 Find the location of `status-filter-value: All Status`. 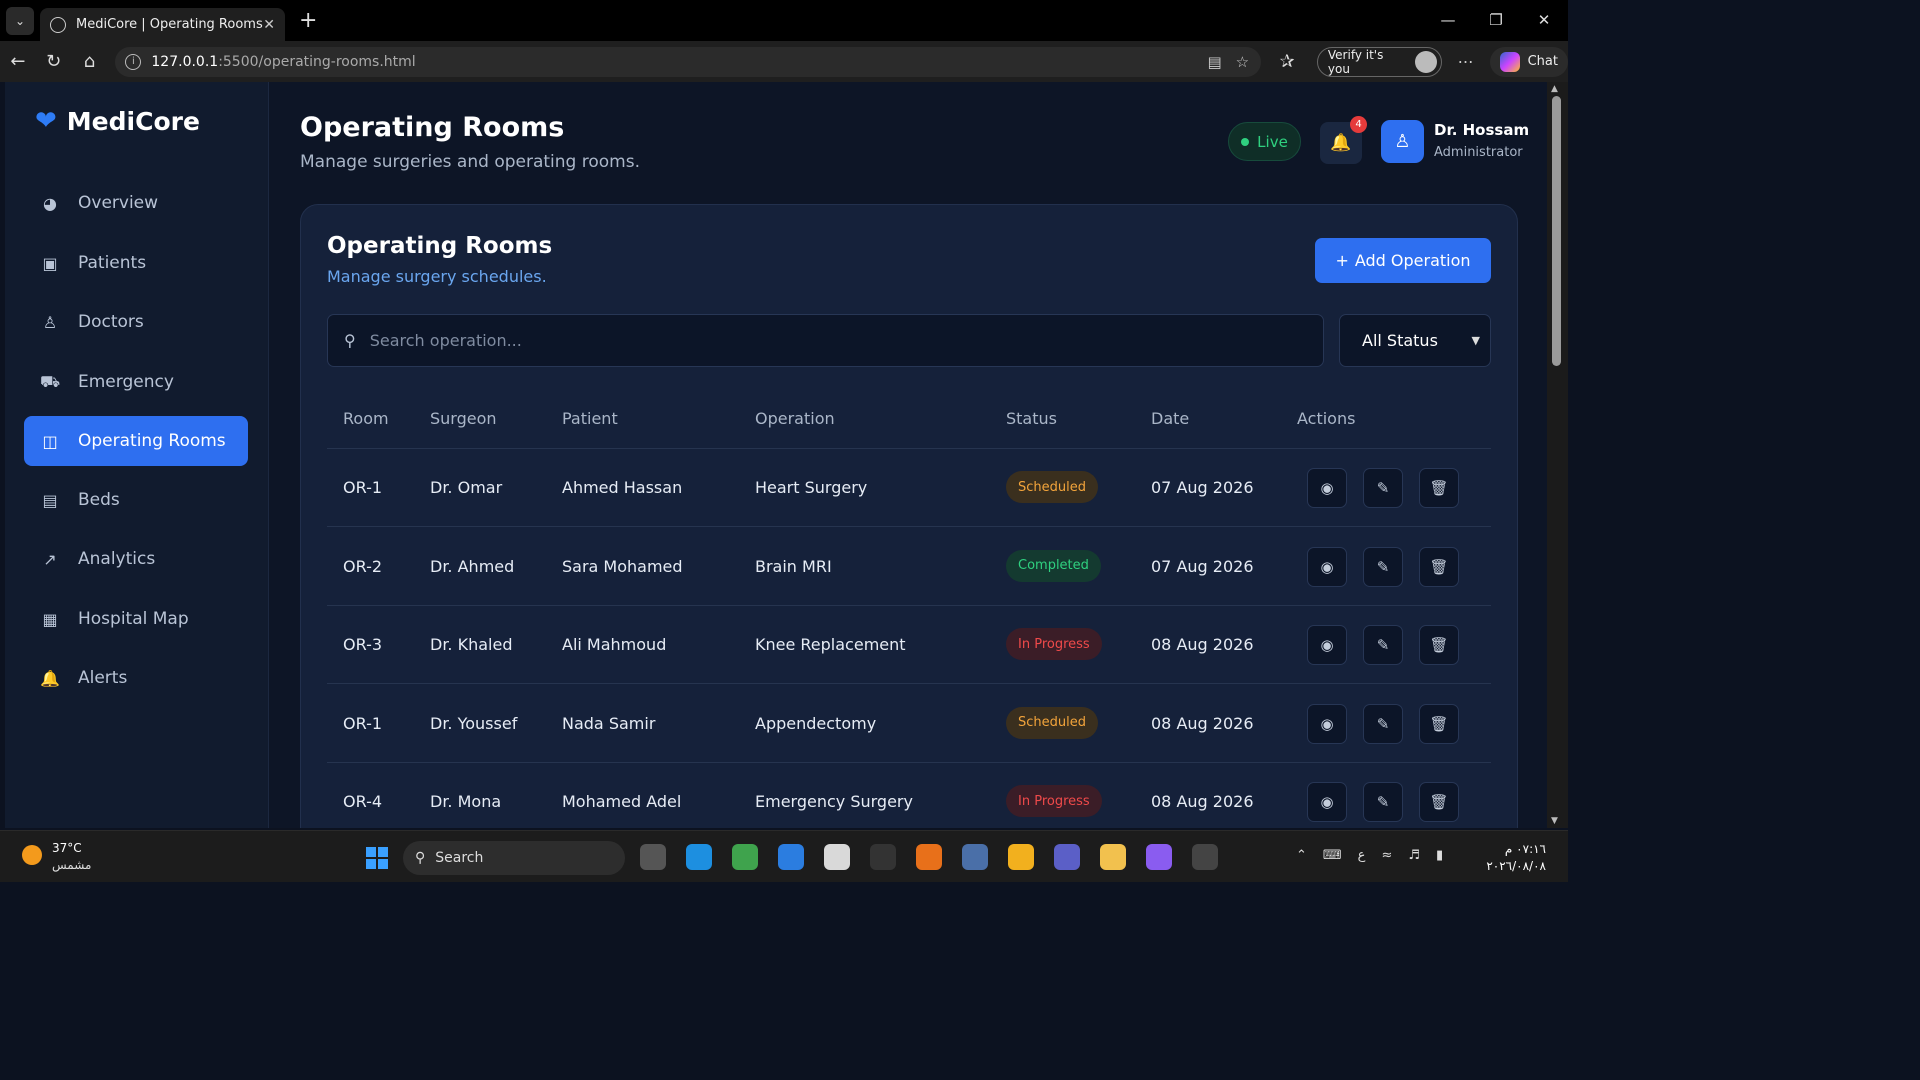

status-filter-value: All Status is located at coordinates (1400, 340).